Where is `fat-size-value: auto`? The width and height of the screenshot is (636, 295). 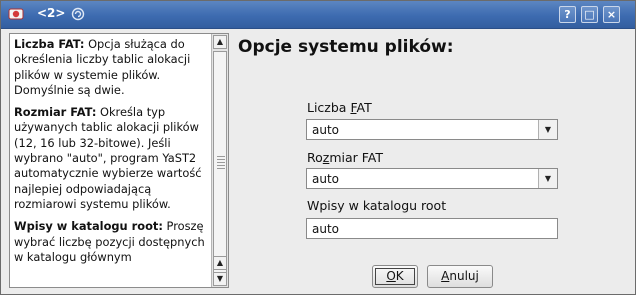
fat-size-value: auto is located at coordinates (326, 179).